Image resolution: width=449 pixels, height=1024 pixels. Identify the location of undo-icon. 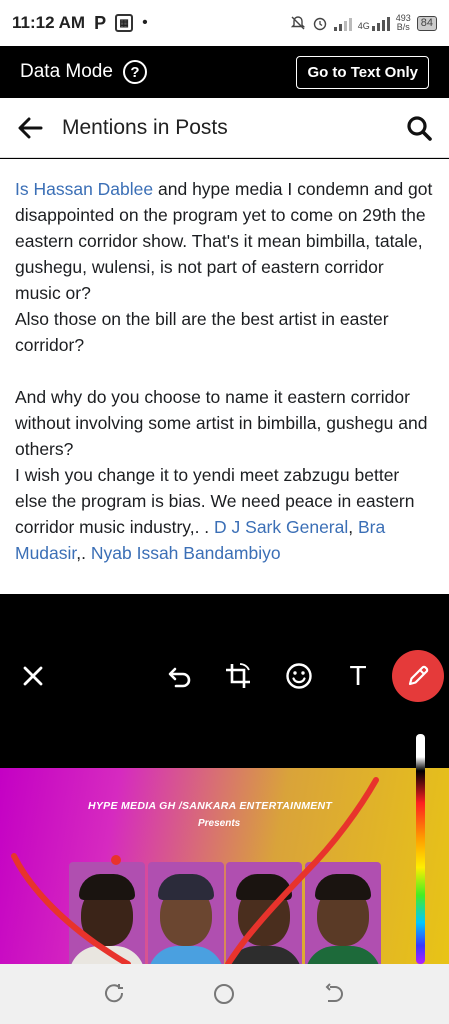
(180, 676).